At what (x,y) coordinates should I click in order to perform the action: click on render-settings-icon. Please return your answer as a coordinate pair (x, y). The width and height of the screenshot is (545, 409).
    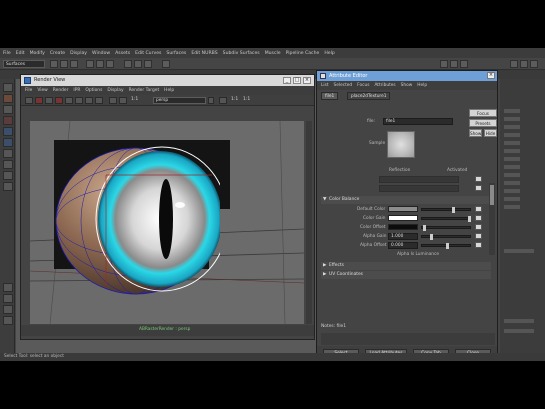
    Looking at the image, I should click on (464, 64).